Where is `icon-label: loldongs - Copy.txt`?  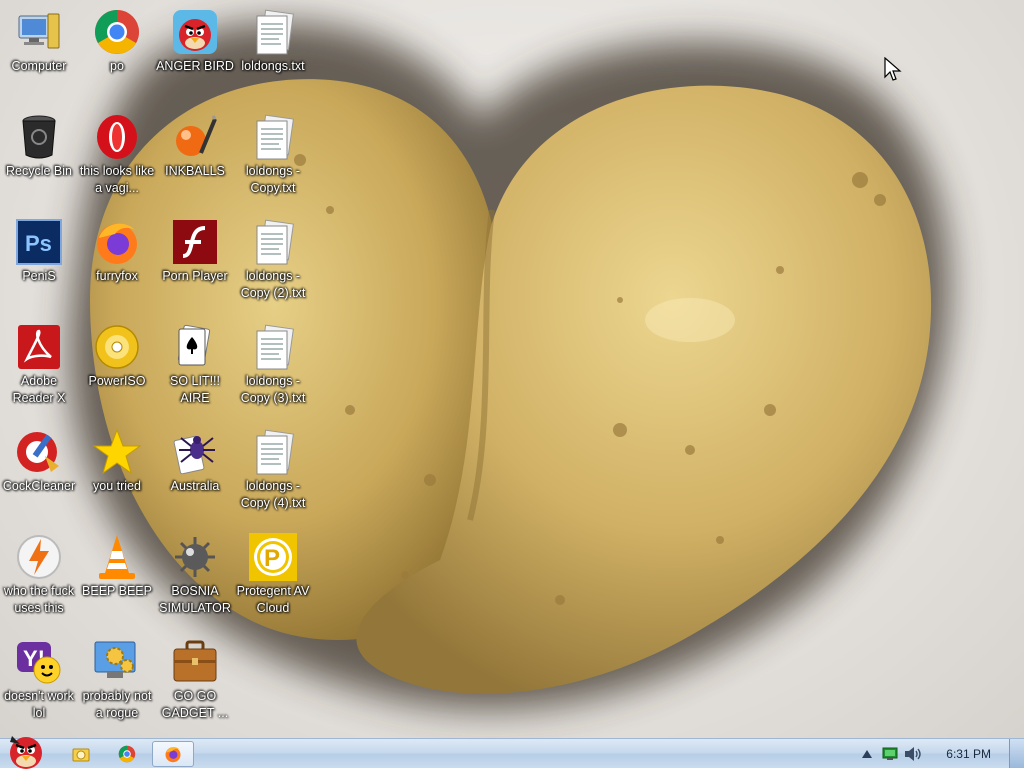 icon-label: loldongs - Copy.txt is located at coordinates (273, 179).